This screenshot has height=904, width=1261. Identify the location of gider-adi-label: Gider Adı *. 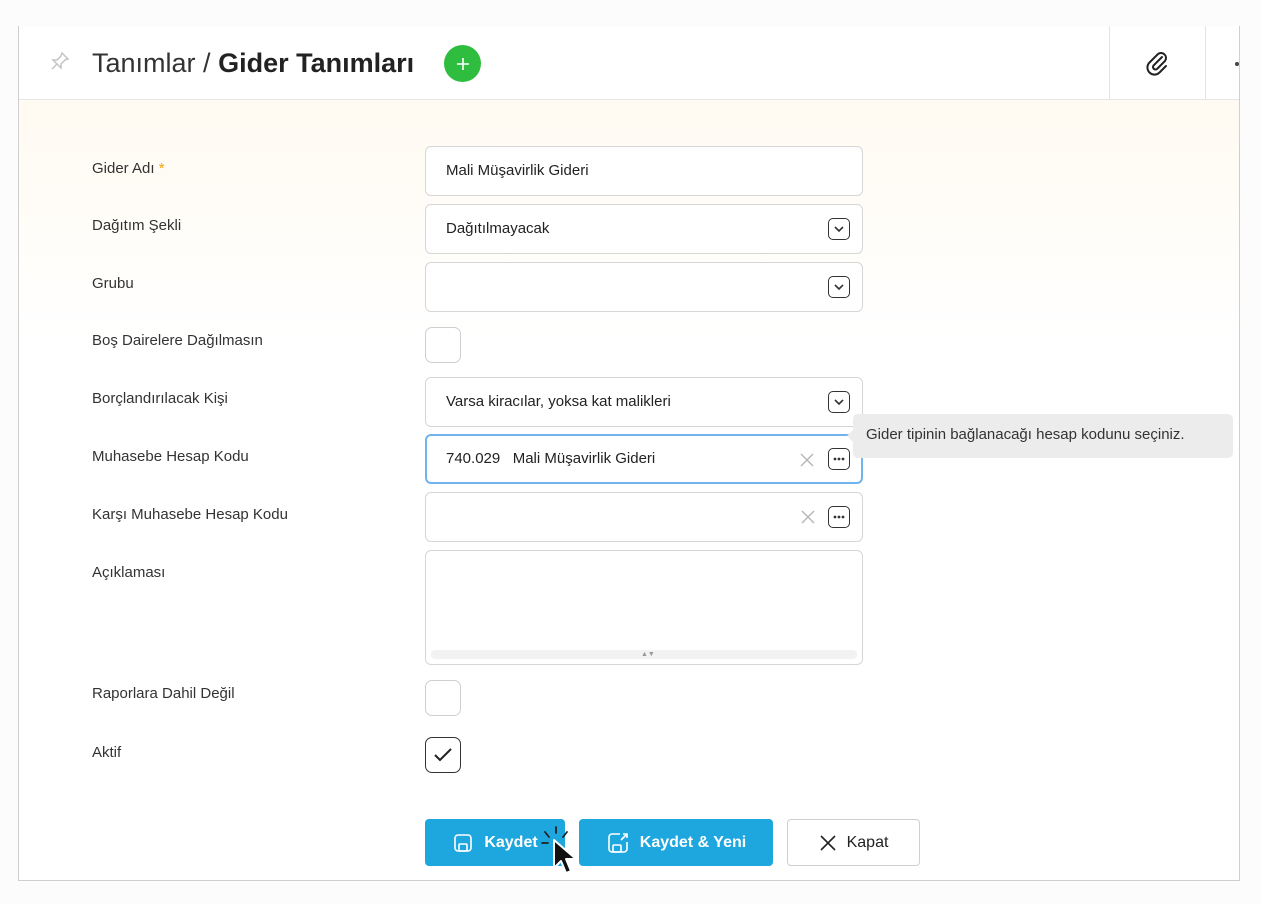
(128, 168).